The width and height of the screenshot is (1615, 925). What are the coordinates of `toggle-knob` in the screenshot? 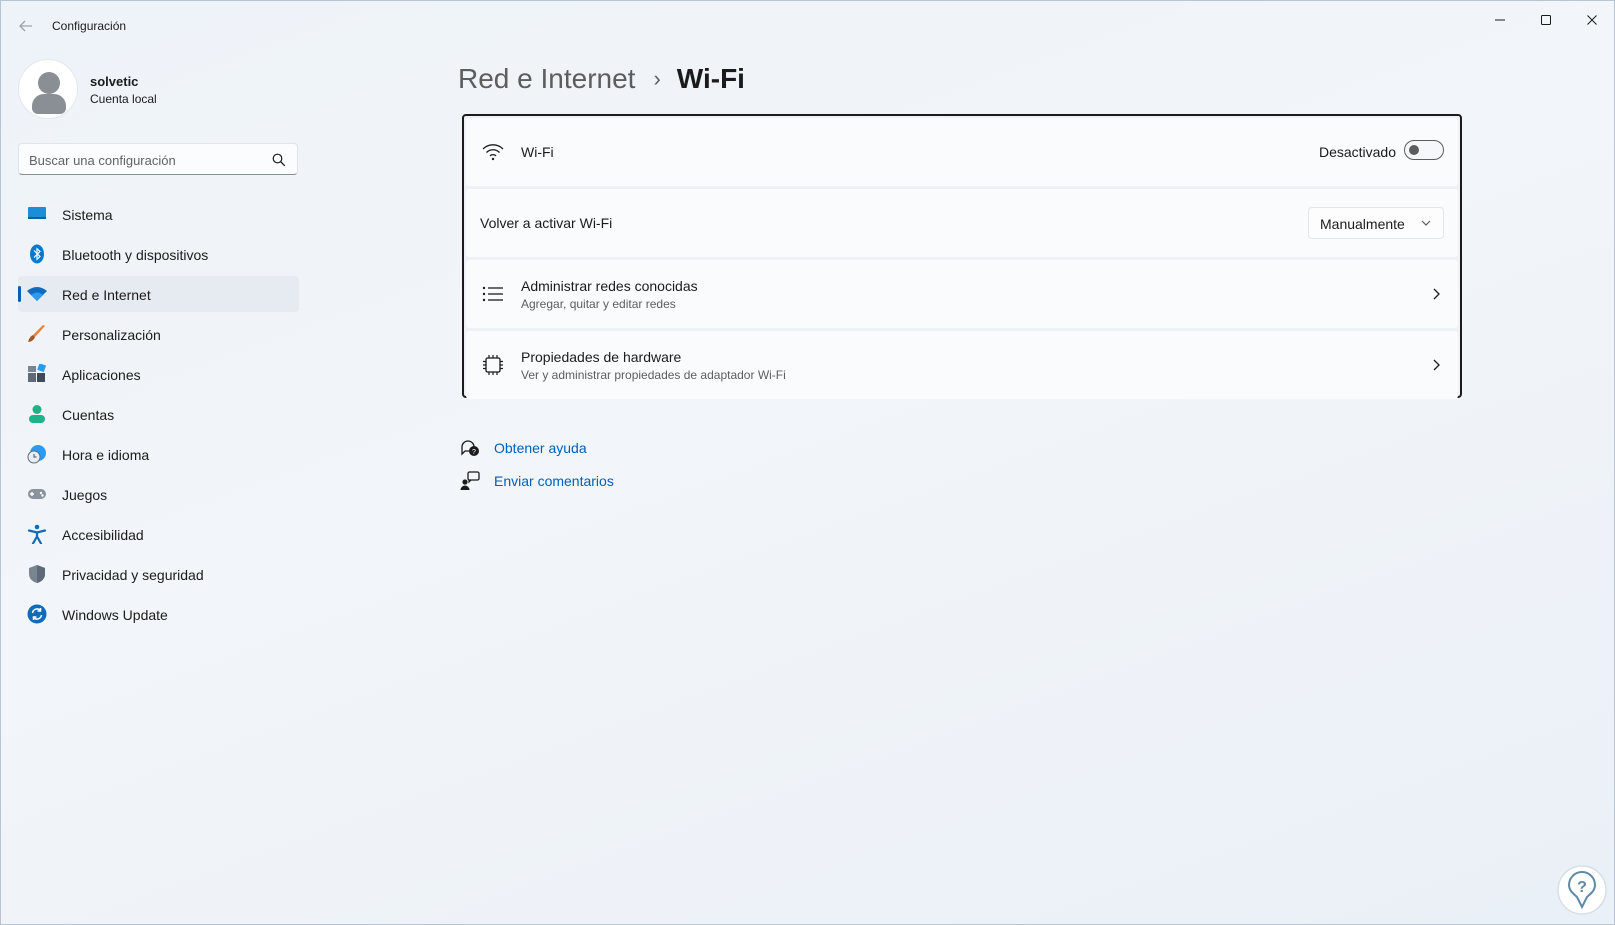 It's located at (1414, 150).